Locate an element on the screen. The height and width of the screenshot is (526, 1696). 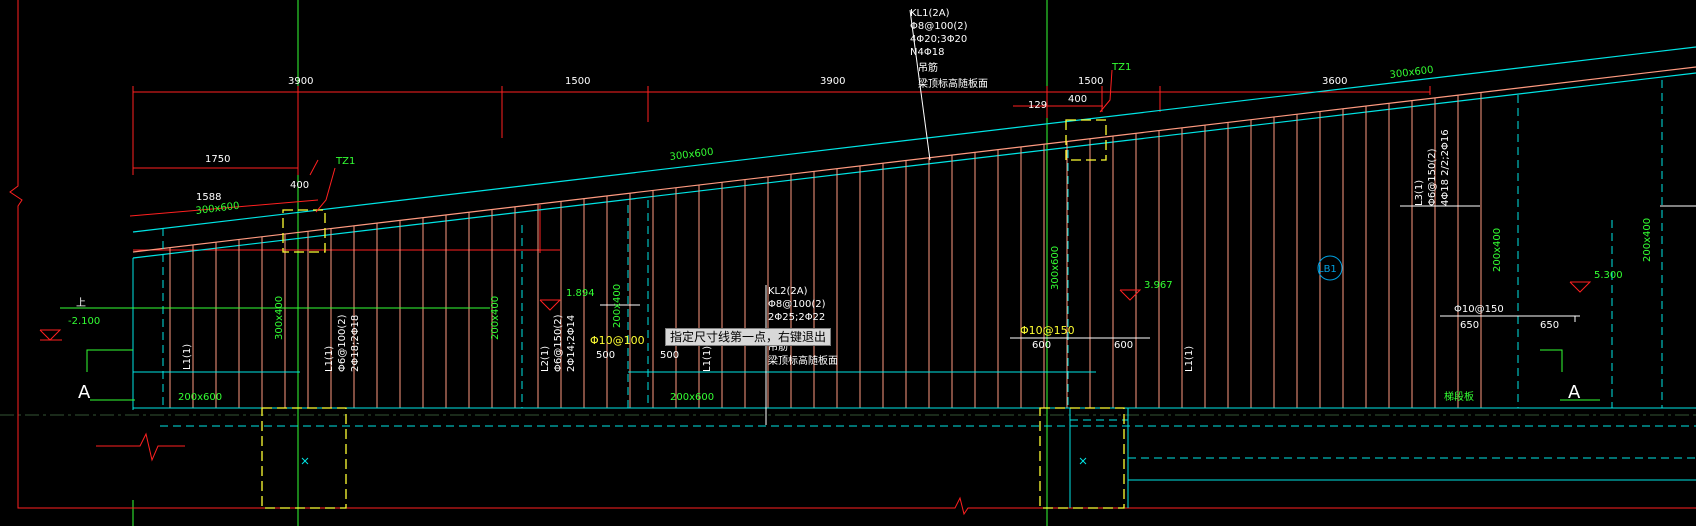
beam-size-2: 300x600 is located at coordinates (691, 155).